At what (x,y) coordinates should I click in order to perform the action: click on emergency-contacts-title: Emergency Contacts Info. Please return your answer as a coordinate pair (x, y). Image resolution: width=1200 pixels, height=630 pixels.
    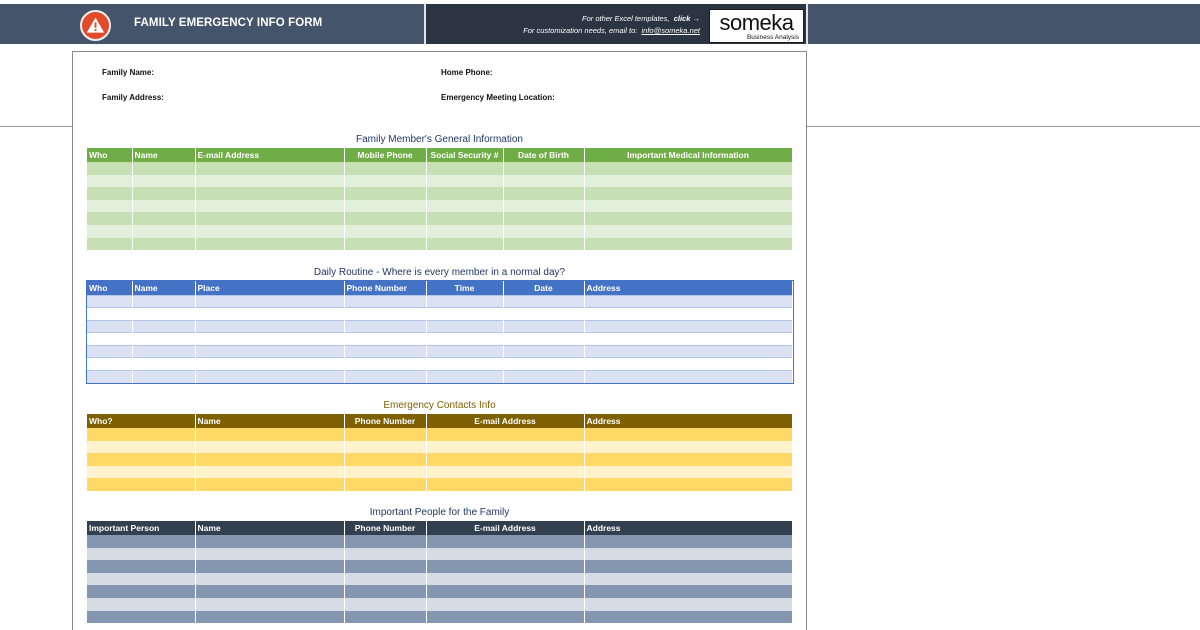
    Looking at the image, I should click on (439, 405).